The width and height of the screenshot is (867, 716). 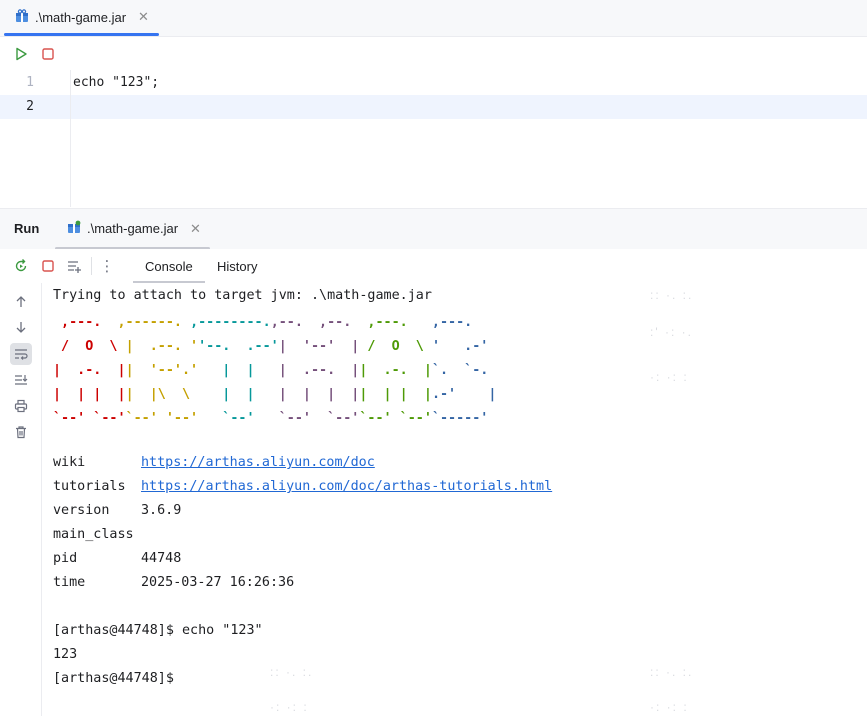 What do you see at coordinates (464, 394) in the screenshot?
I see `ascii-logo-segment: .-' |` at bounding box center [464, 394].